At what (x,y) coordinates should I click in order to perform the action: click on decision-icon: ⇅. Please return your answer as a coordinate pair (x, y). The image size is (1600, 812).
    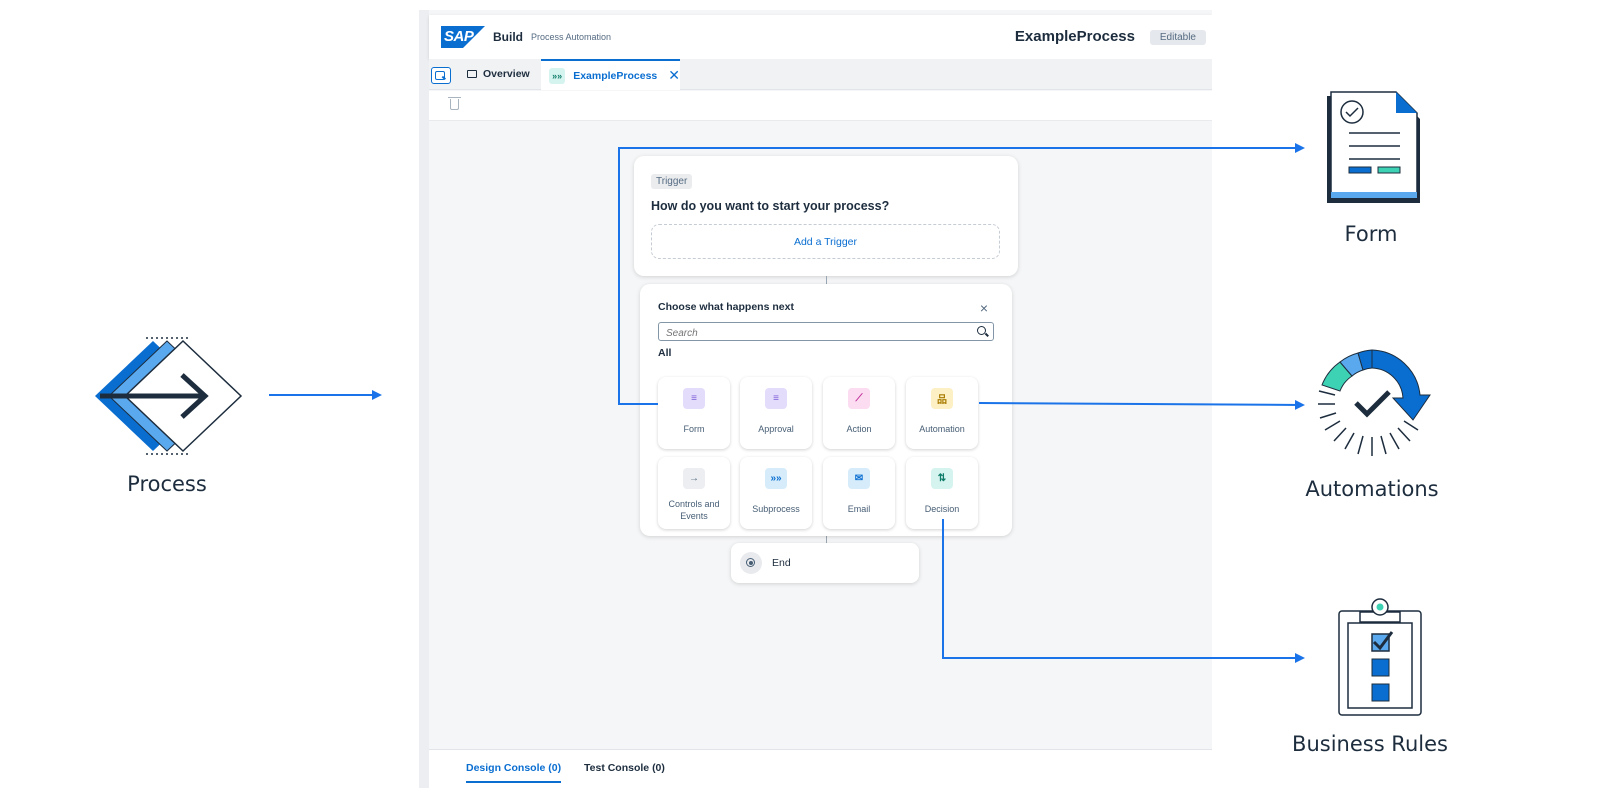
    Looking at the image, I should click on (942, 478).